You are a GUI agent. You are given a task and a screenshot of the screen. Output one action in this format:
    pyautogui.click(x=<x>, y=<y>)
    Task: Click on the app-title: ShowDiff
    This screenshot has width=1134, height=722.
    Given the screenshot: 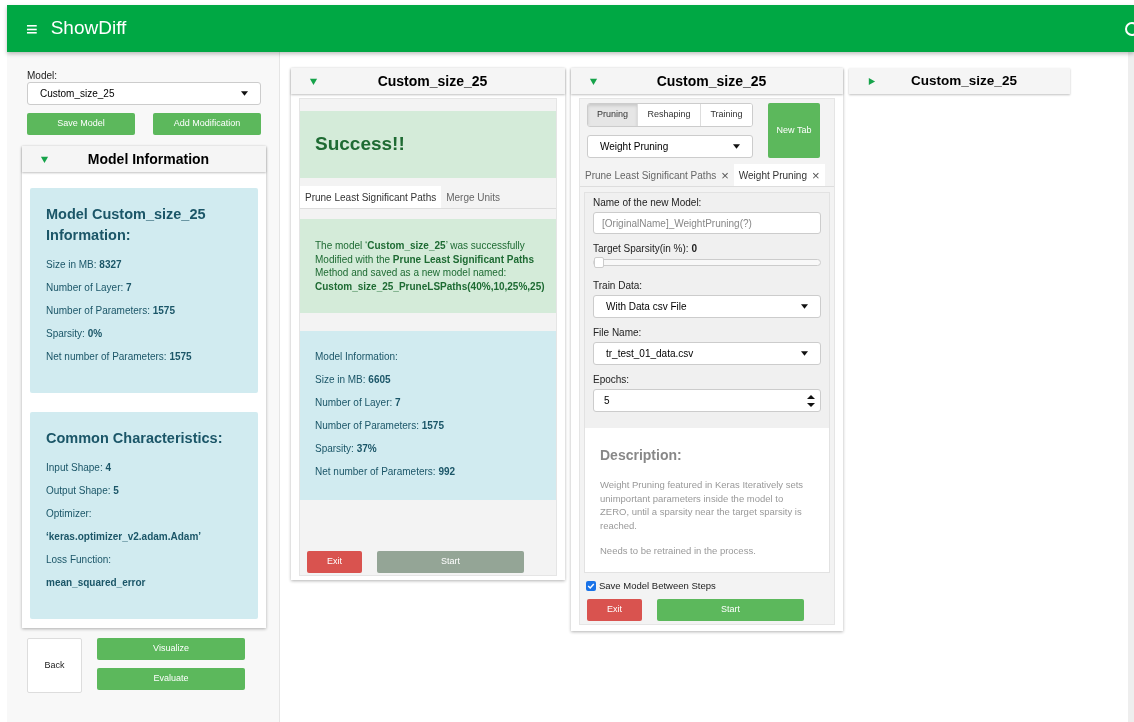 What is the action you would take?
    pyautogui.click(x=88, y=28)
    